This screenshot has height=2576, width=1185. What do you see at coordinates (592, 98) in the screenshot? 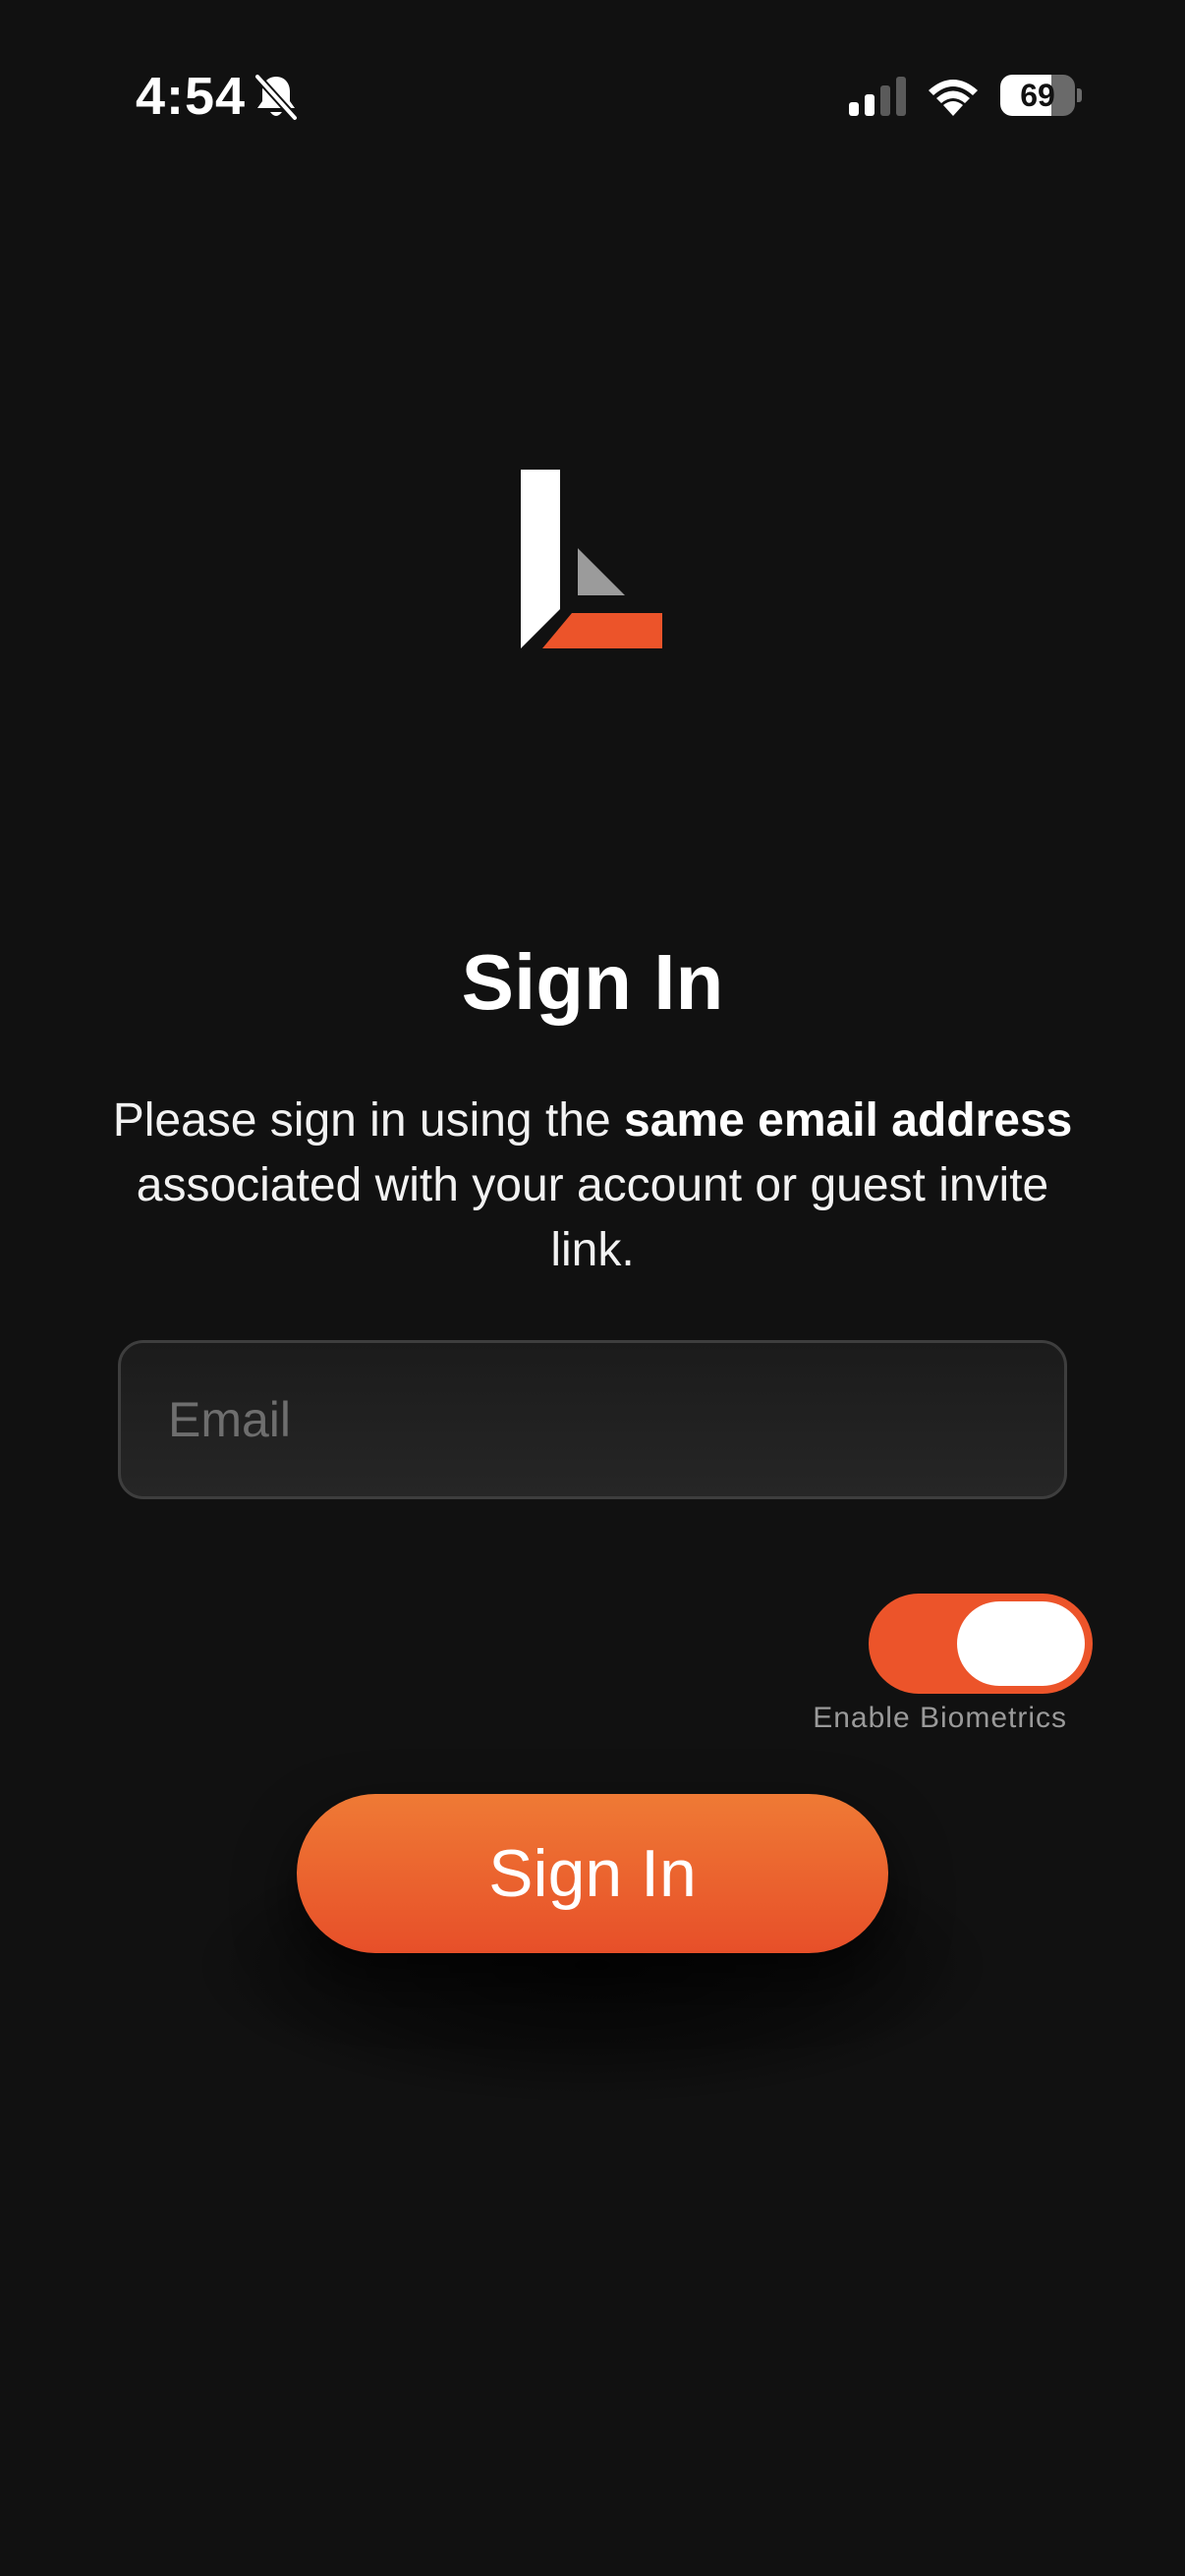
I see `status-bar: 4:54 69` at bounding box center [592, 98].